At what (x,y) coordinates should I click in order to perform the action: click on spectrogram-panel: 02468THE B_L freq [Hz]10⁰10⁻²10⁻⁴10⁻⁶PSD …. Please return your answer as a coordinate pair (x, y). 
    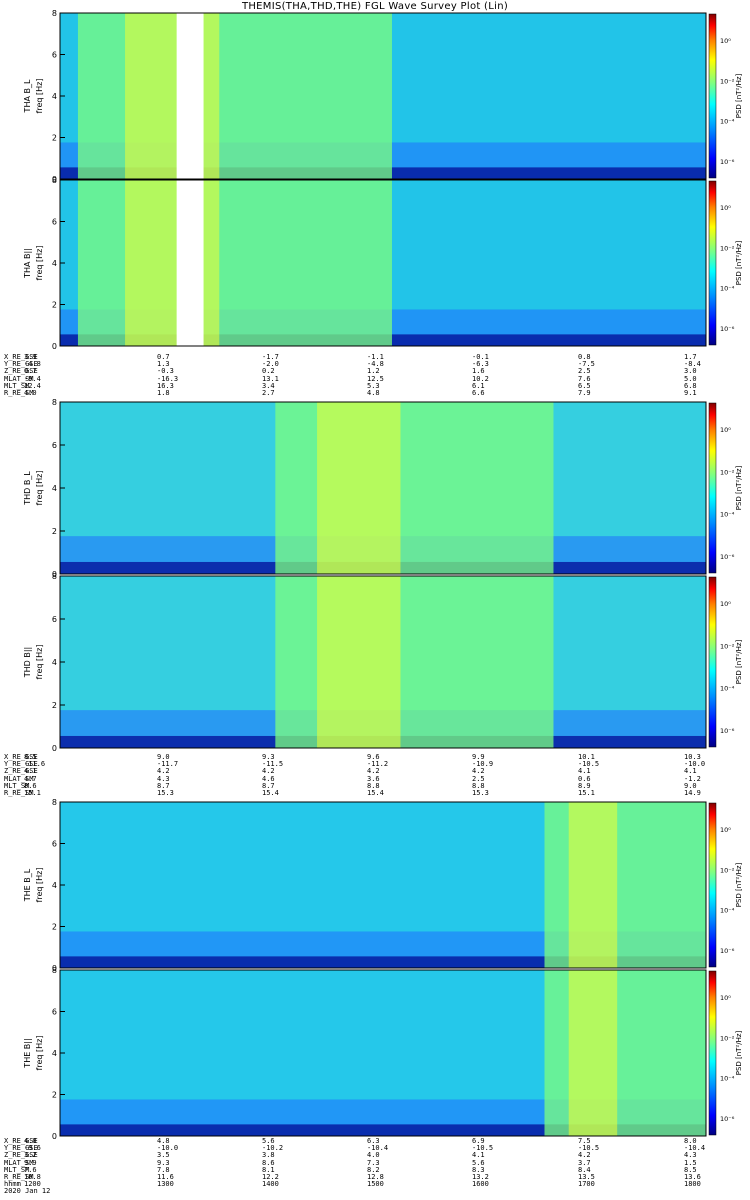
    Looking at the image, I should click on (383, 885).